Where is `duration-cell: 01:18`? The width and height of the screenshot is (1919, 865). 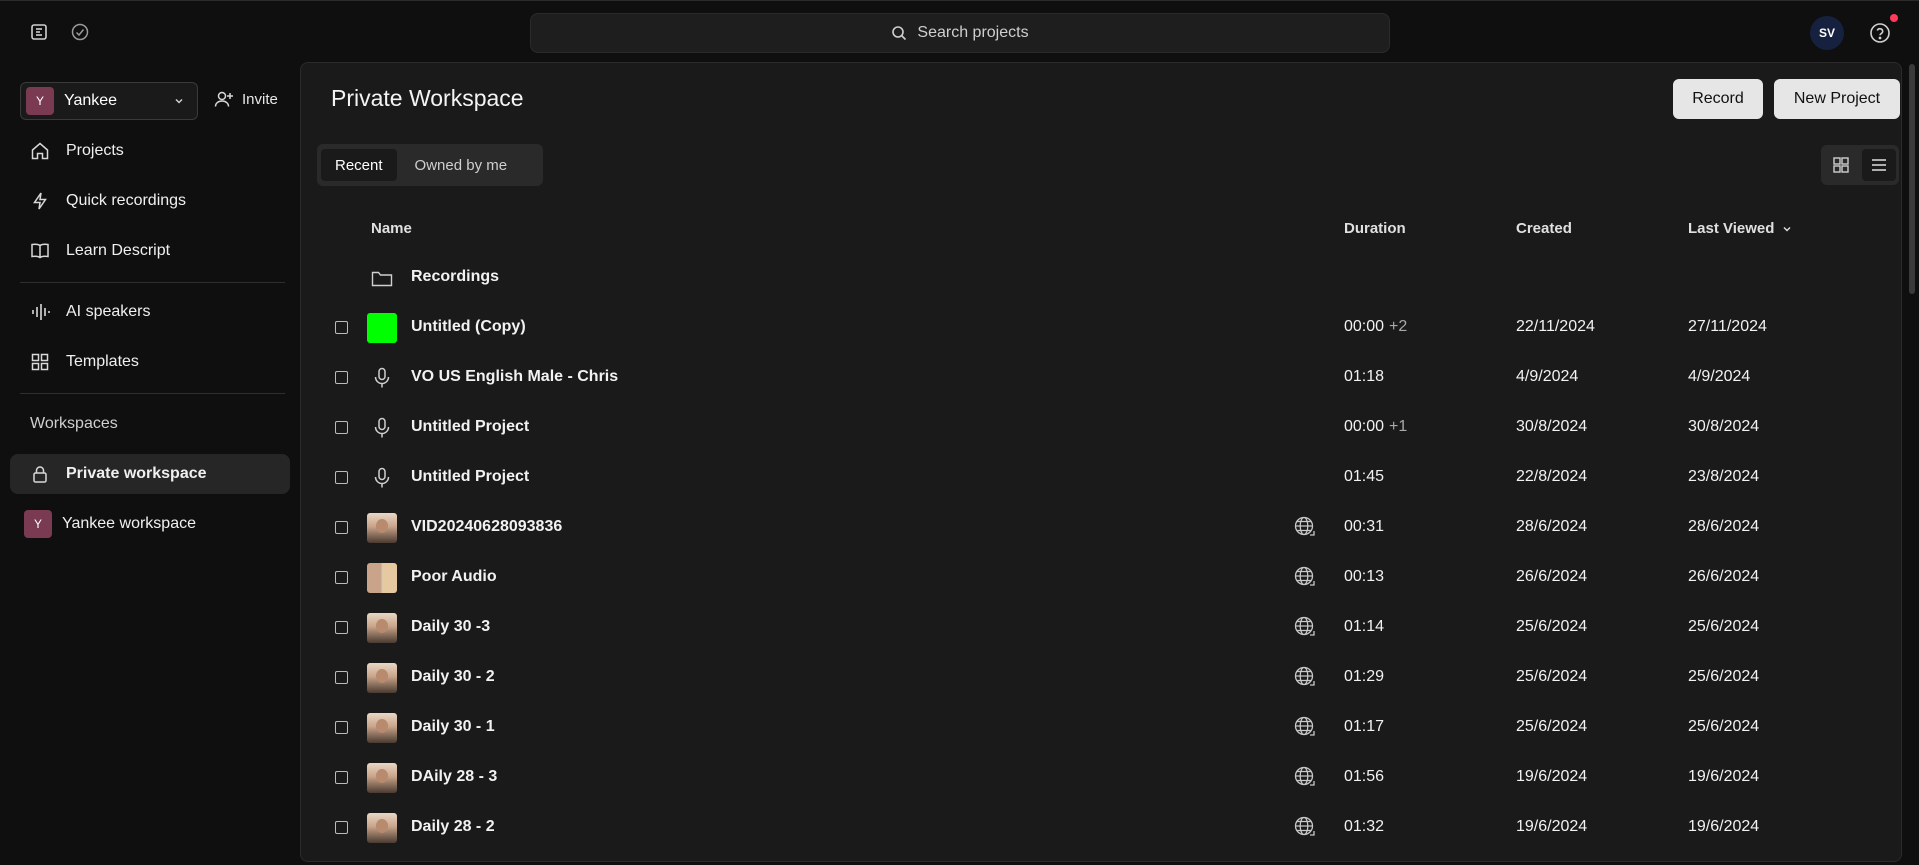 duration-cell: 01:18 is located at coordinates (1364, 377).